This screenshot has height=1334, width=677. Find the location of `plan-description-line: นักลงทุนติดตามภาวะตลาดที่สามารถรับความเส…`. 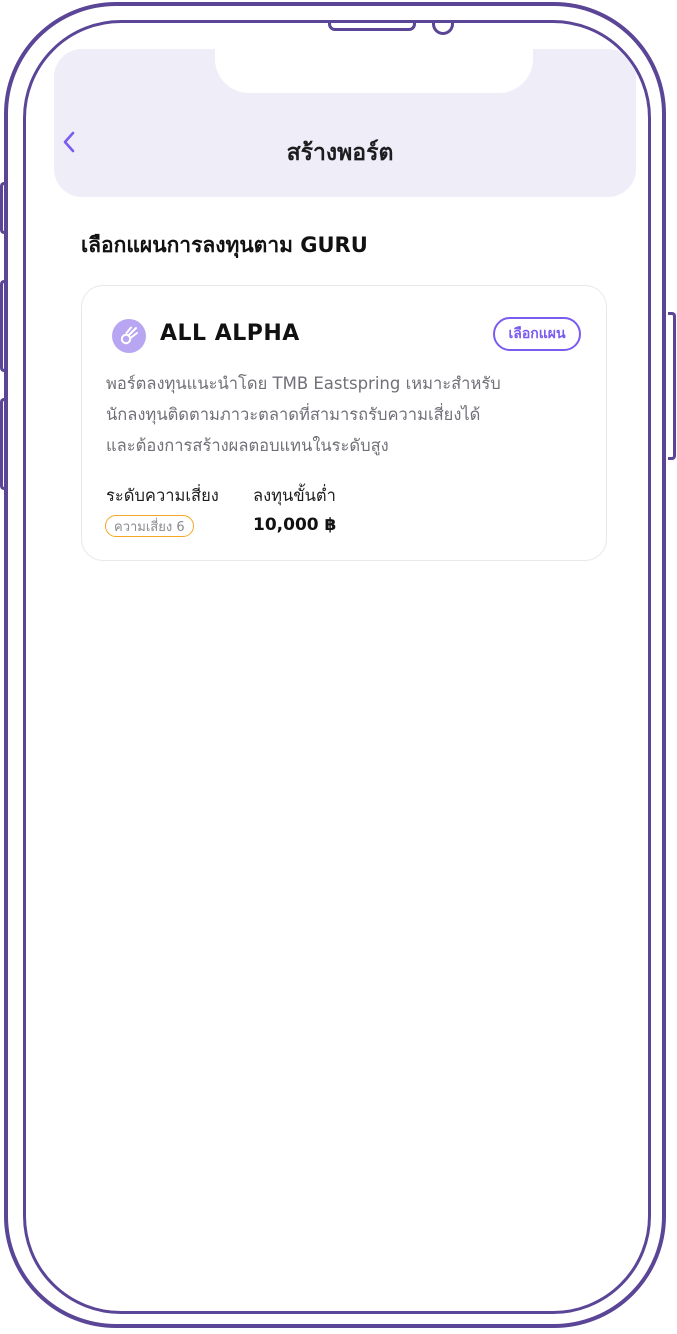

plan-description-line: นักลงทุนติดตามภาวะตลาดที่สามารถรับความเส… is located at coordinates (293, 414).